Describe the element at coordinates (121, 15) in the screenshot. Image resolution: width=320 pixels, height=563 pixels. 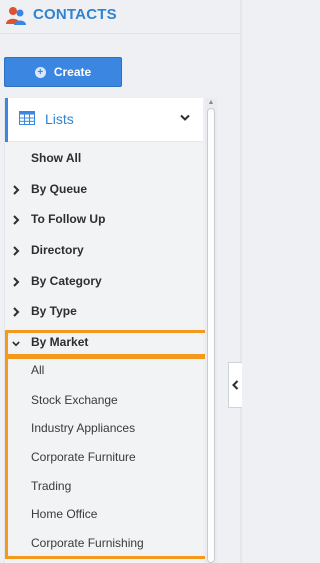
I see `app-header: CONTACTS` at that location.